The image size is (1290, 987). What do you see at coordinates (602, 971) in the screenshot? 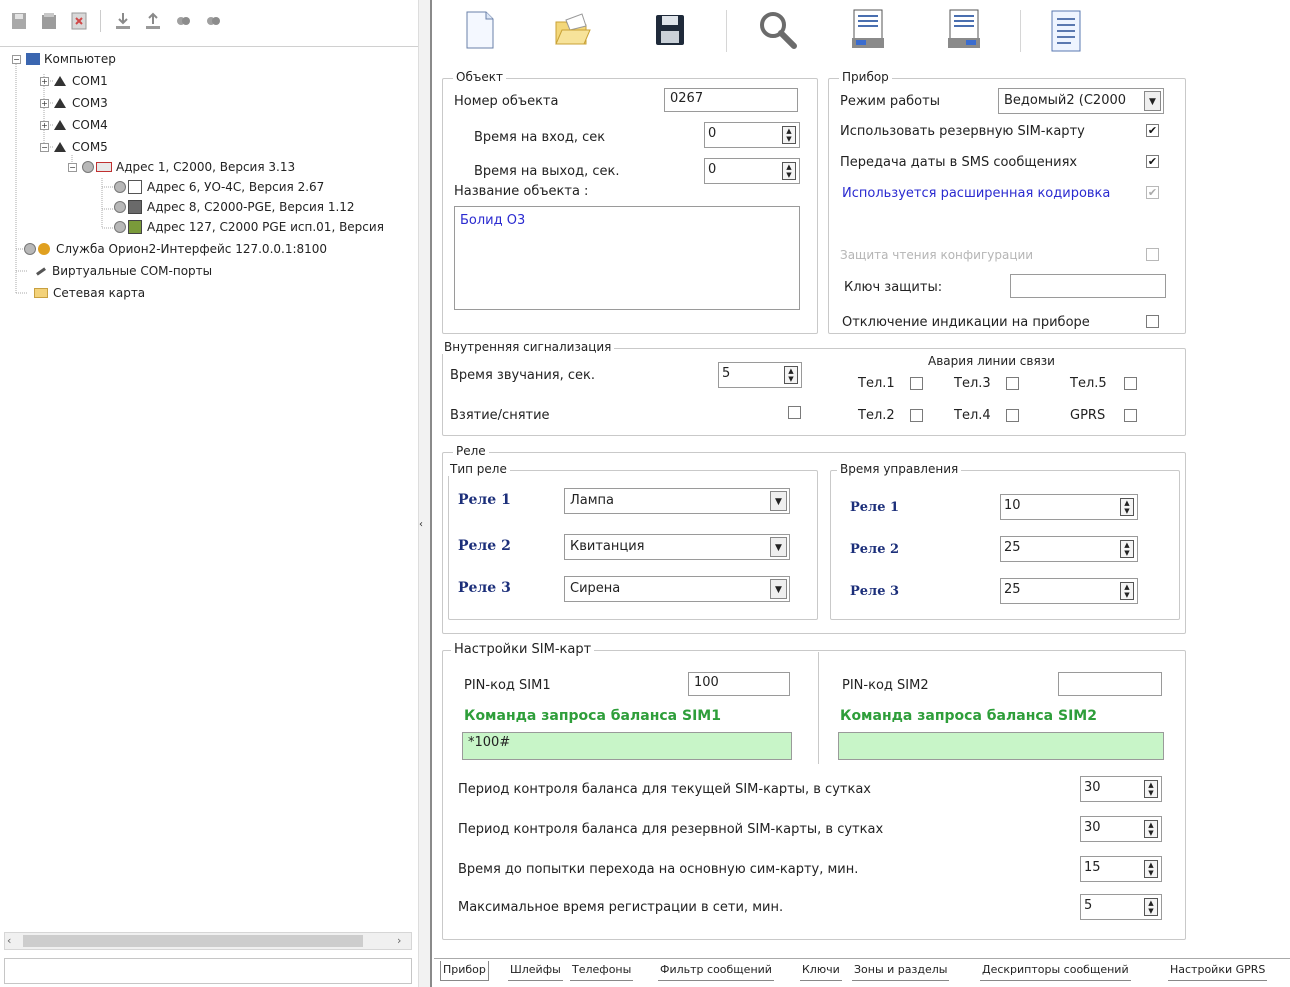
I see `tab-phones: Телефоны` at bounding box center [602, 971].